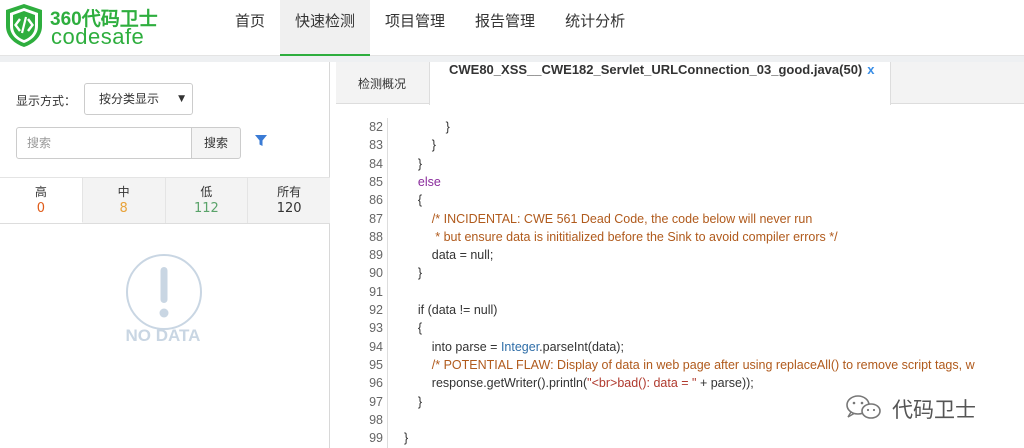  What do you see at coordinates (376, 364) in the screenshot?
I see `line-number: 95` at bounding box center [376, 364].